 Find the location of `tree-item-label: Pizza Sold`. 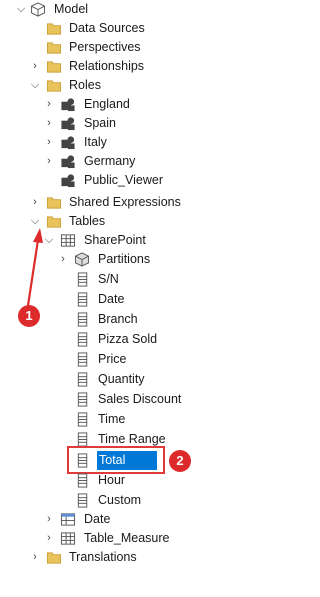

tree-item-label: Pizza Sold is located at coordinates (128, 339).